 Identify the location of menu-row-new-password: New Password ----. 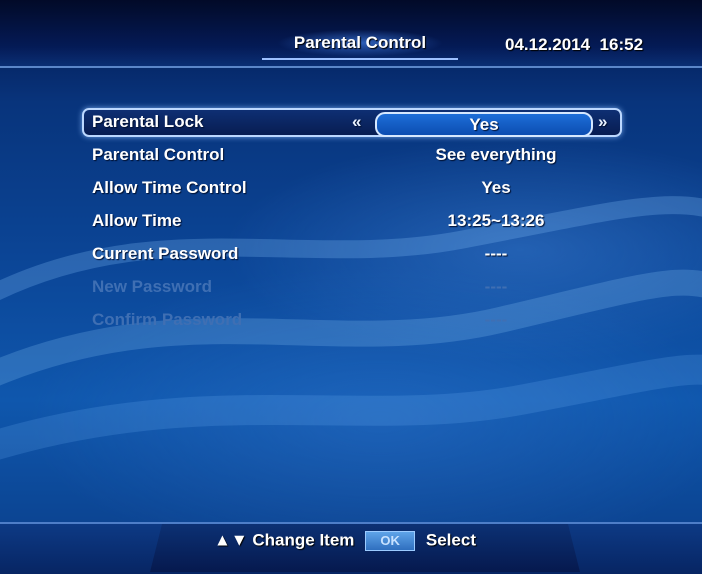
(352, 289).